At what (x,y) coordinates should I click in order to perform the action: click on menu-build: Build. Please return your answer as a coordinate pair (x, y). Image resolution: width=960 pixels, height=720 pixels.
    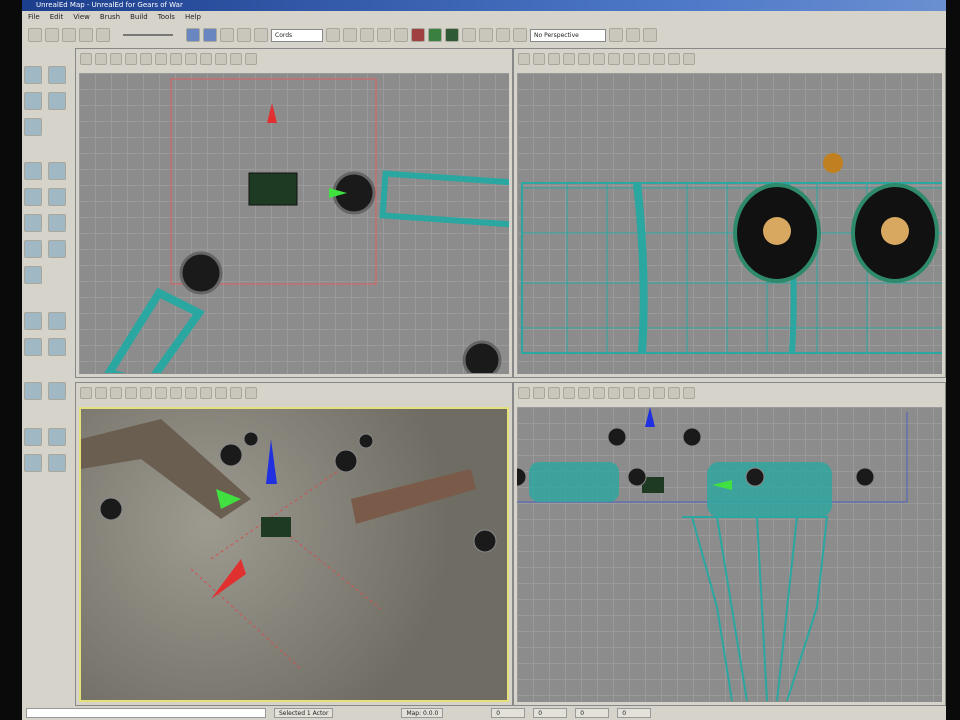
    Looking at the image, I should click on (139, 17).